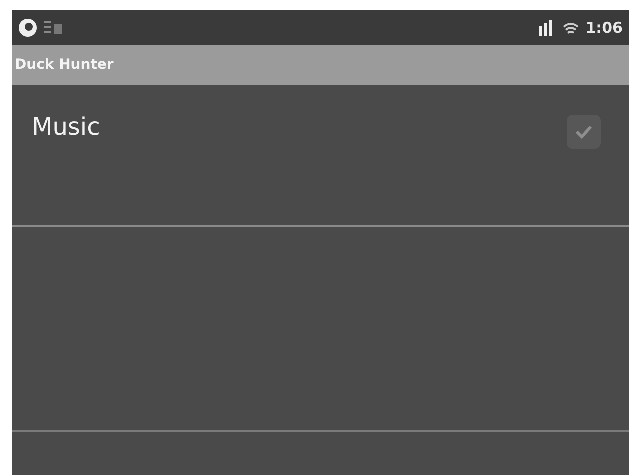 The width and height of the screenshot is (629, 475). Describe the element at coordinates (28, 28) in the screenshot. I see `app-icon` at that location.